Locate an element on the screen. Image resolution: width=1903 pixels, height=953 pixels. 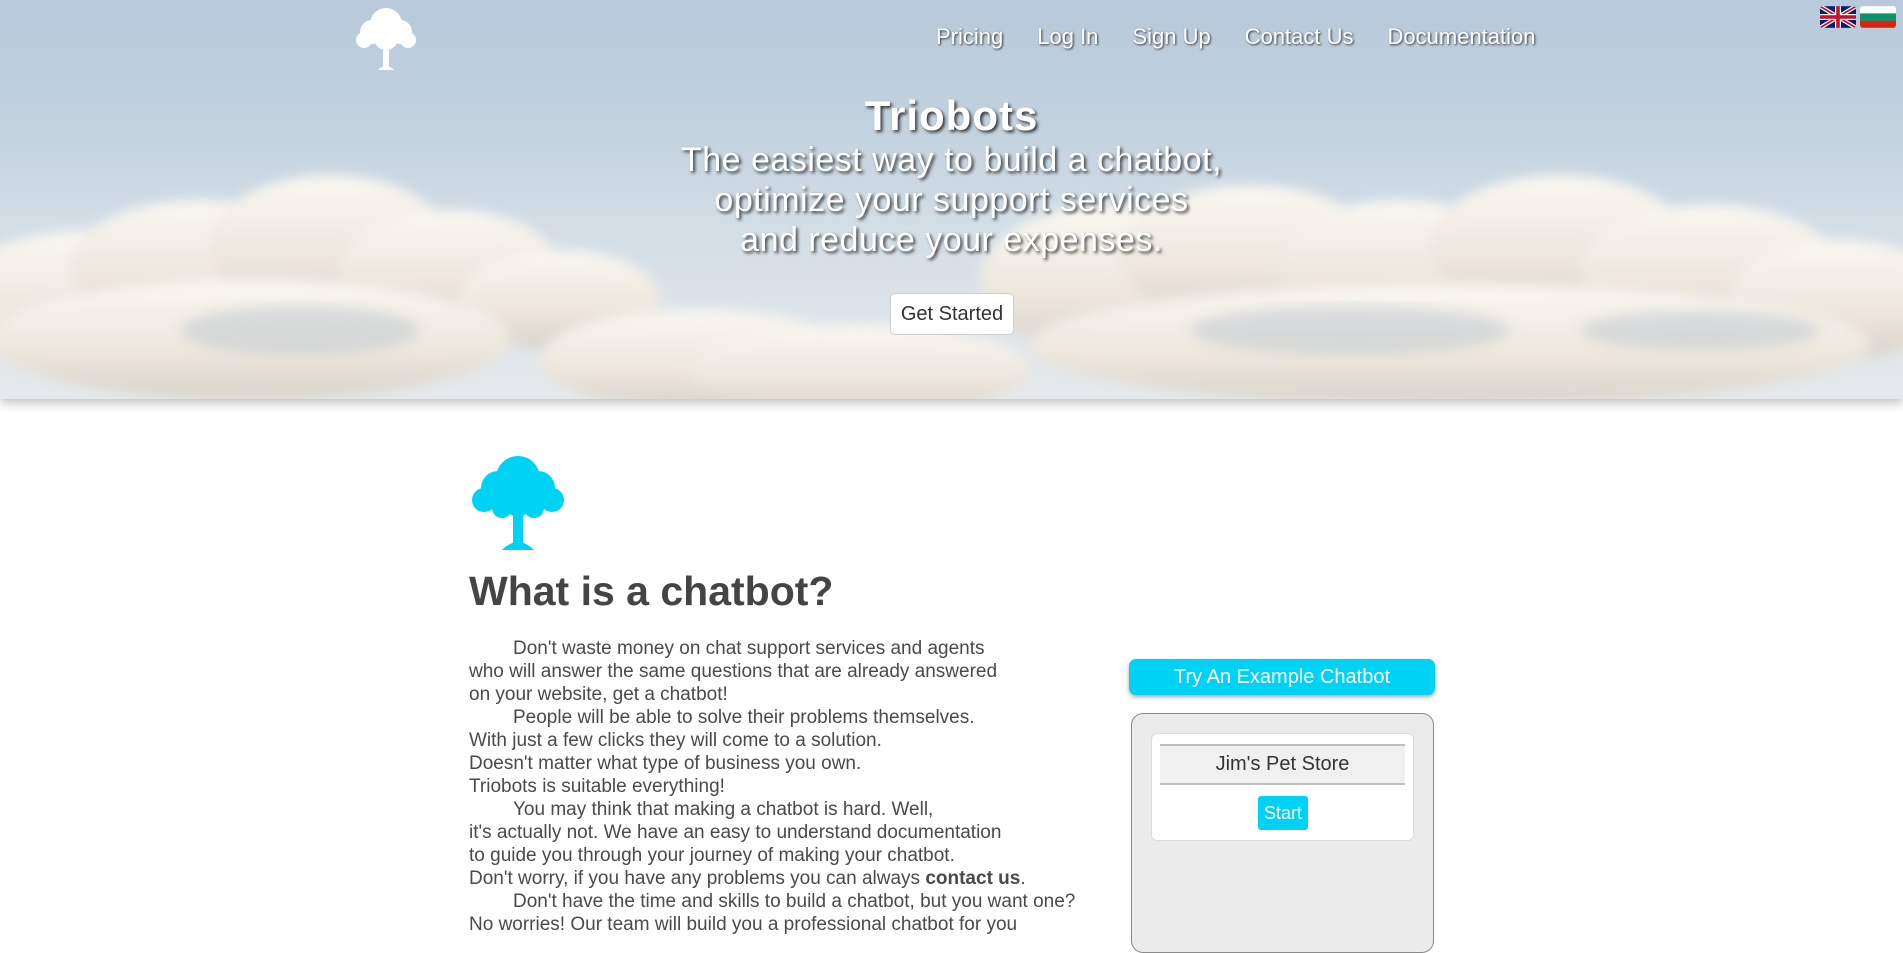
start-chat-button: Start is located at coordinates (1283, 813).